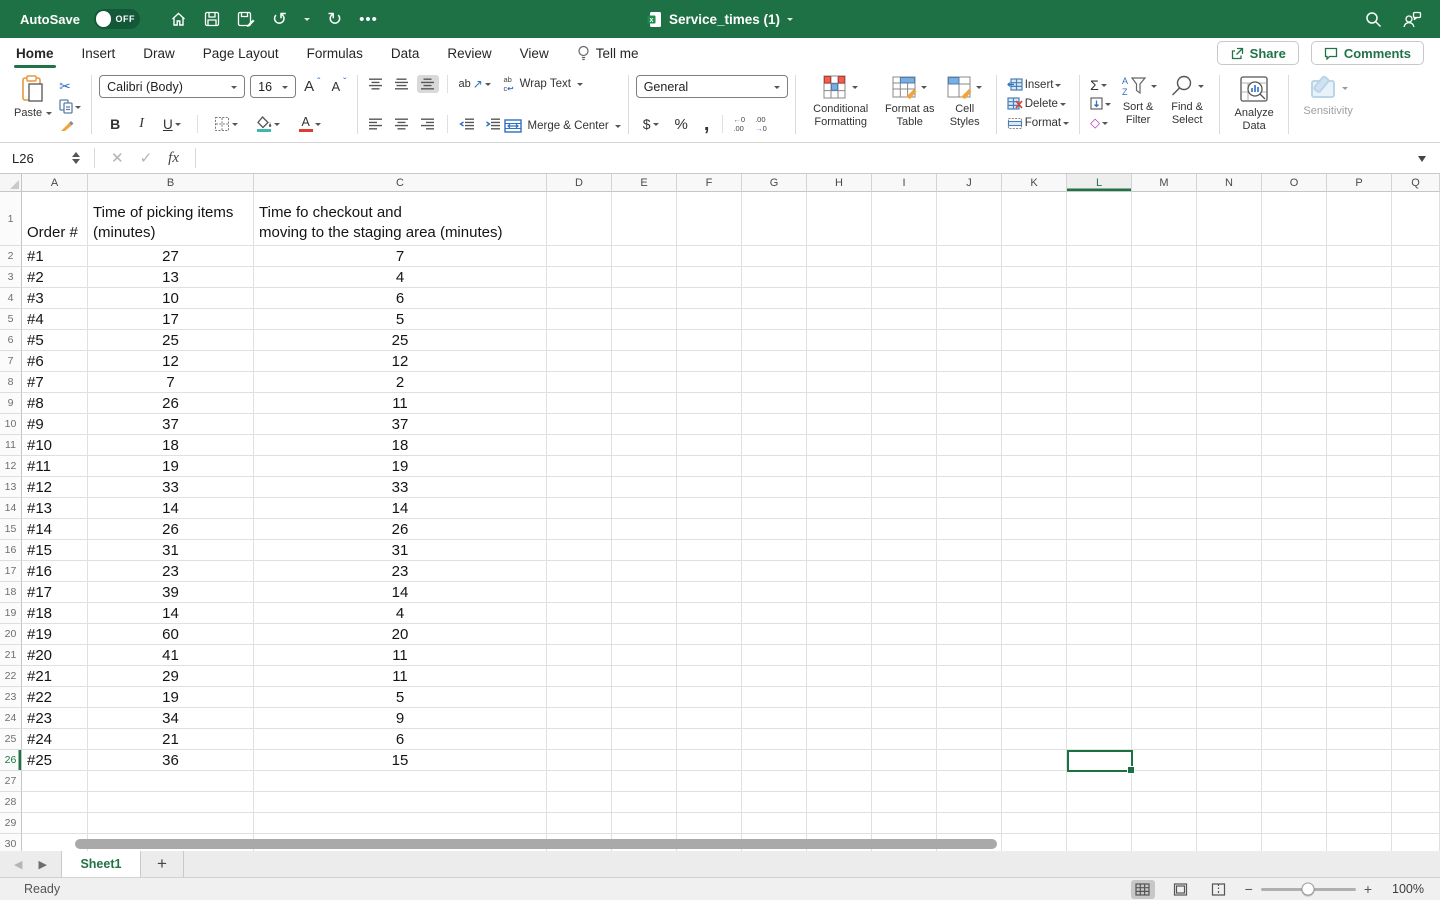  I want to click on expand-formula-bar-icon, so click(1422, 160).